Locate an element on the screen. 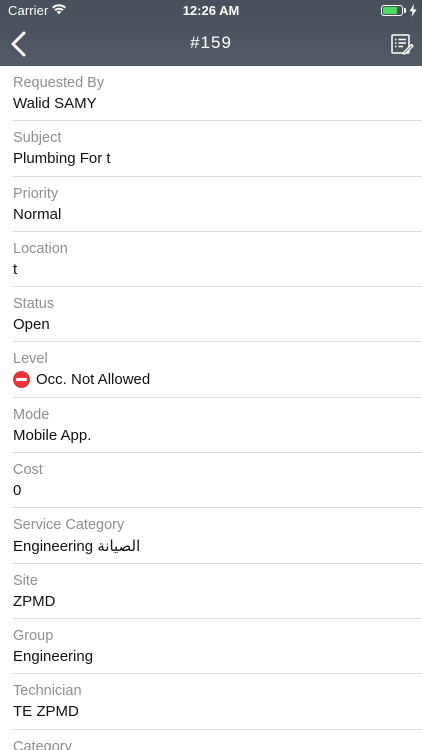 This screenshot has height=750, width=422. field-label: Priority is located at coordinates (36, 193).